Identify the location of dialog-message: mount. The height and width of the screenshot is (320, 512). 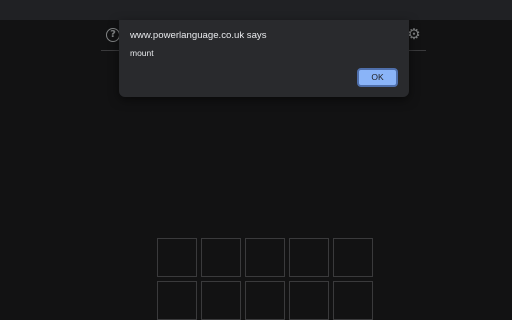
(142, 53).